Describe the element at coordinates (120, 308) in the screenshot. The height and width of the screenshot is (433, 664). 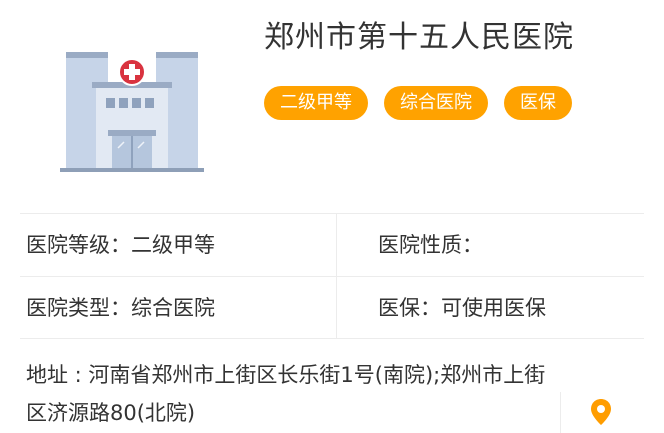
I see `hospital-type: 医院类型：综合医院` at that location.